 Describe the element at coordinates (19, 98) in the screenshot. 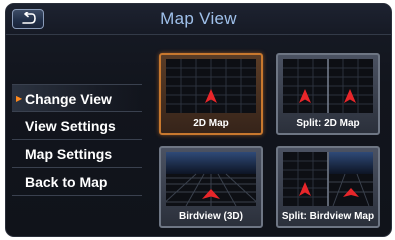

I see `selection-triangle-icon: ▶` at that location.